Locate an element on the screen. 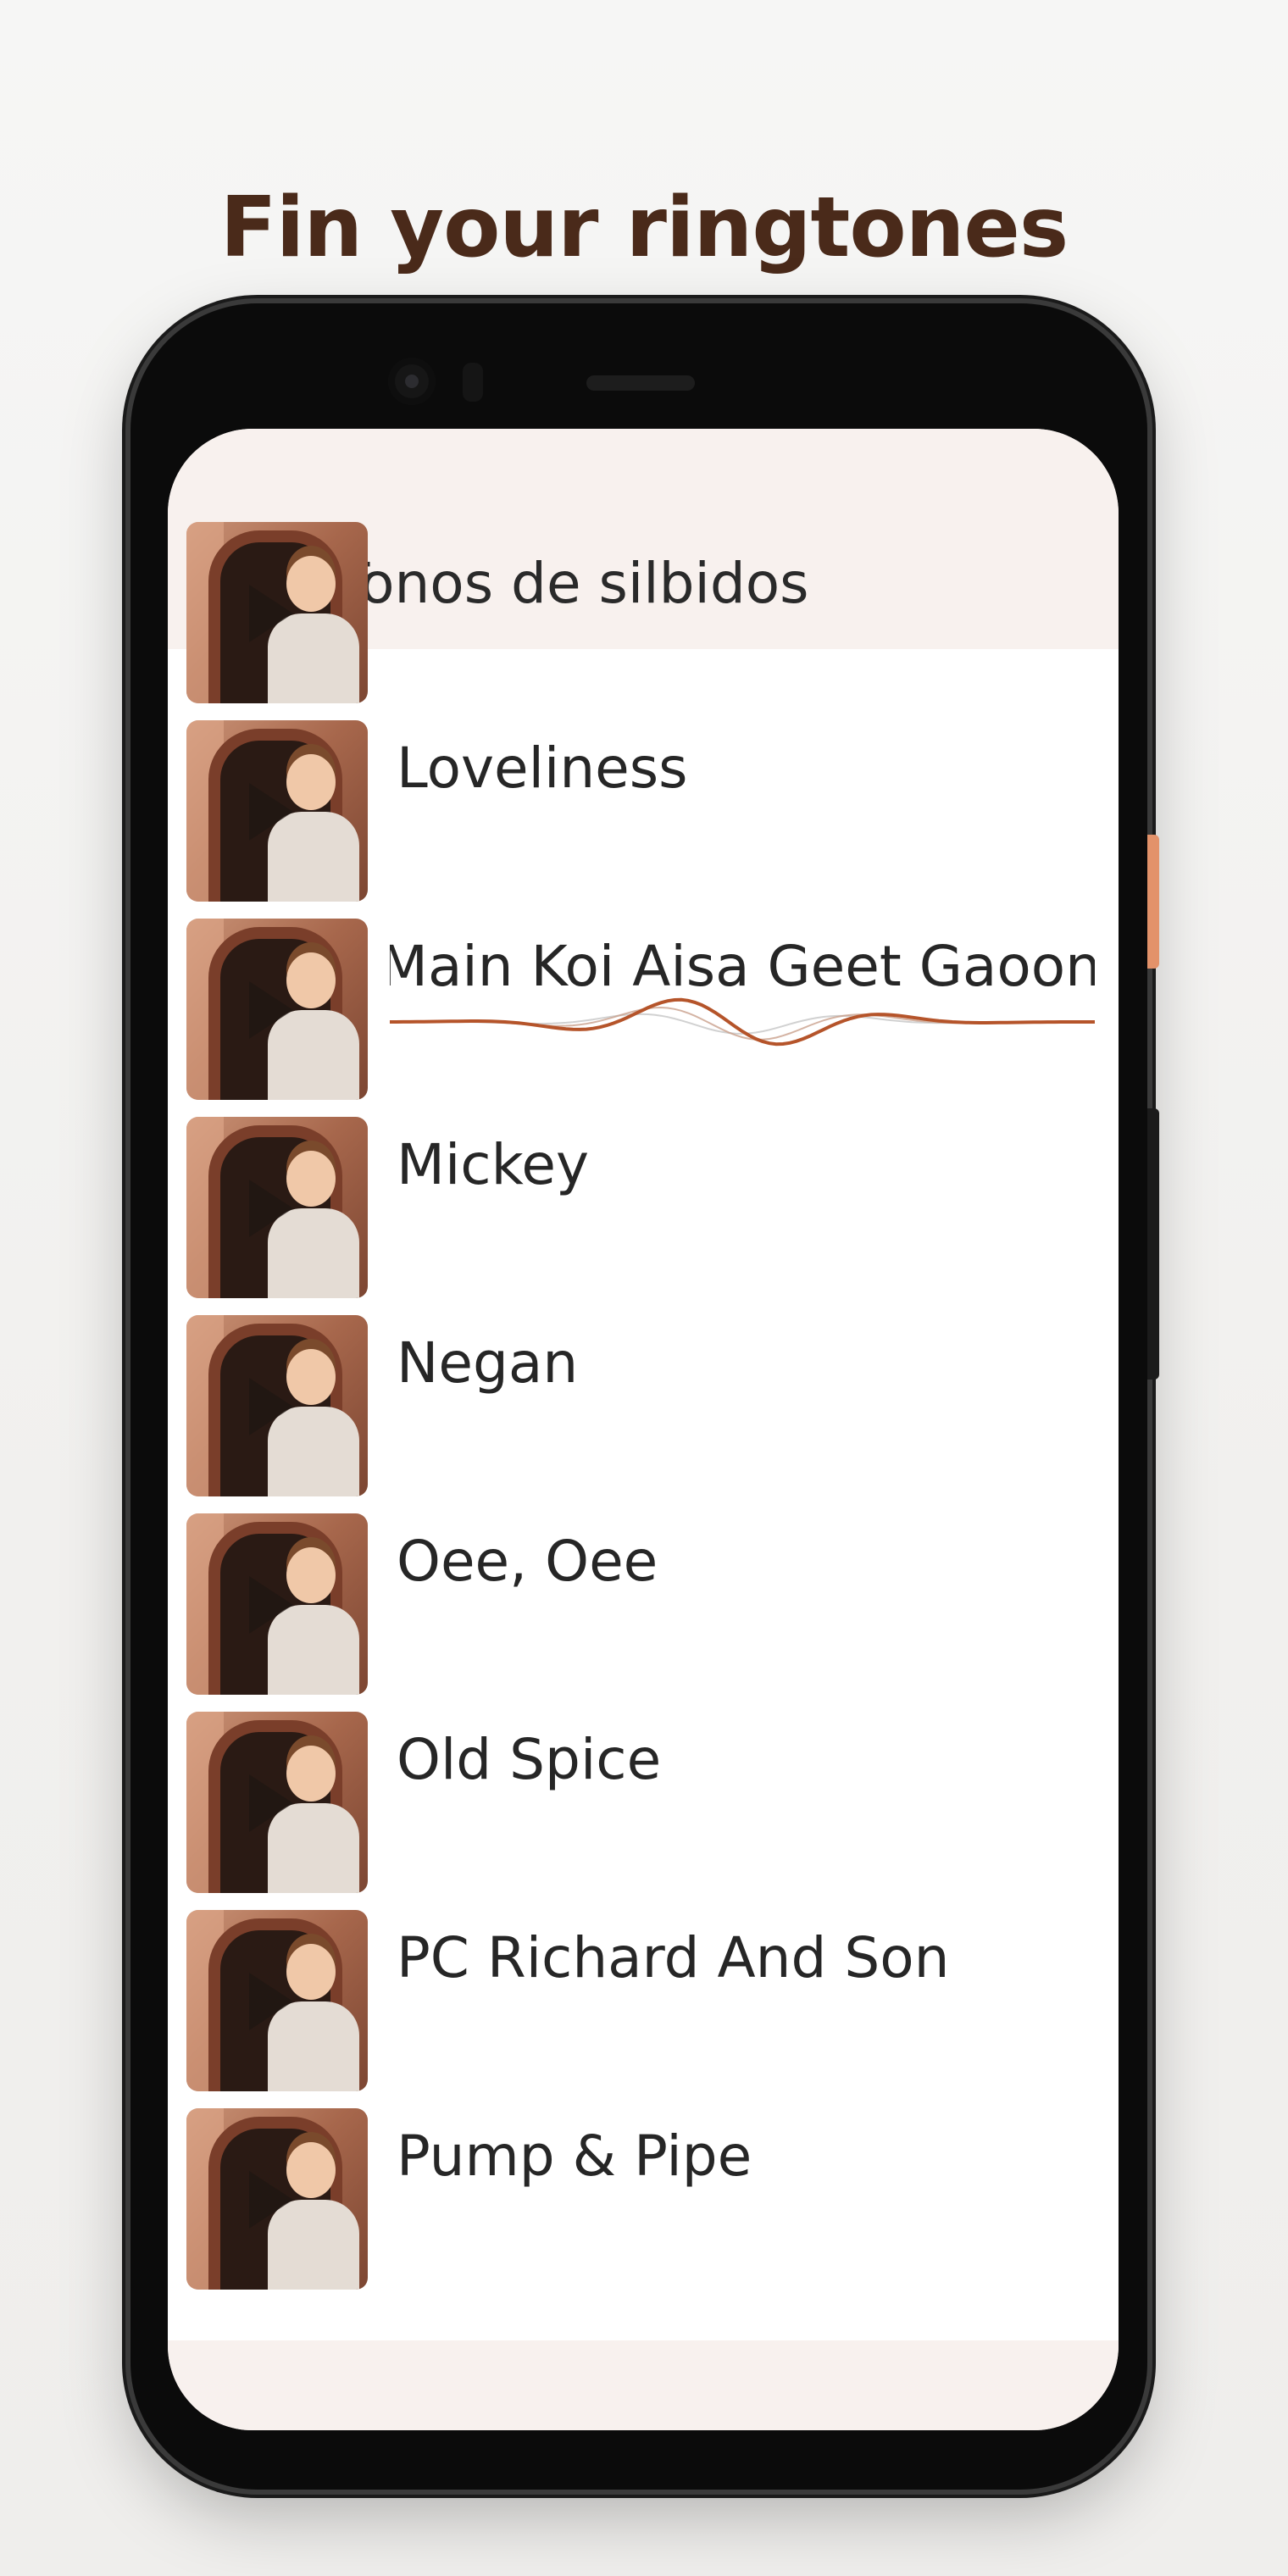 Image resolution: width=1288 pixels, height=2576 pixels. ringtone-title: Oee, Oee is located at coordinates (527, 1561).